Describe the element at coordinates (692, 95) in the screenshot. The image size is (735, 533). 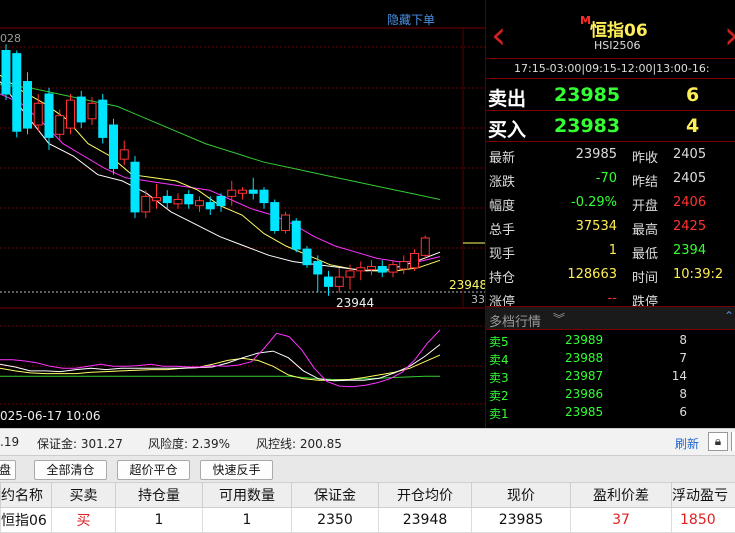
I see `ask-qty: 6` at that location.